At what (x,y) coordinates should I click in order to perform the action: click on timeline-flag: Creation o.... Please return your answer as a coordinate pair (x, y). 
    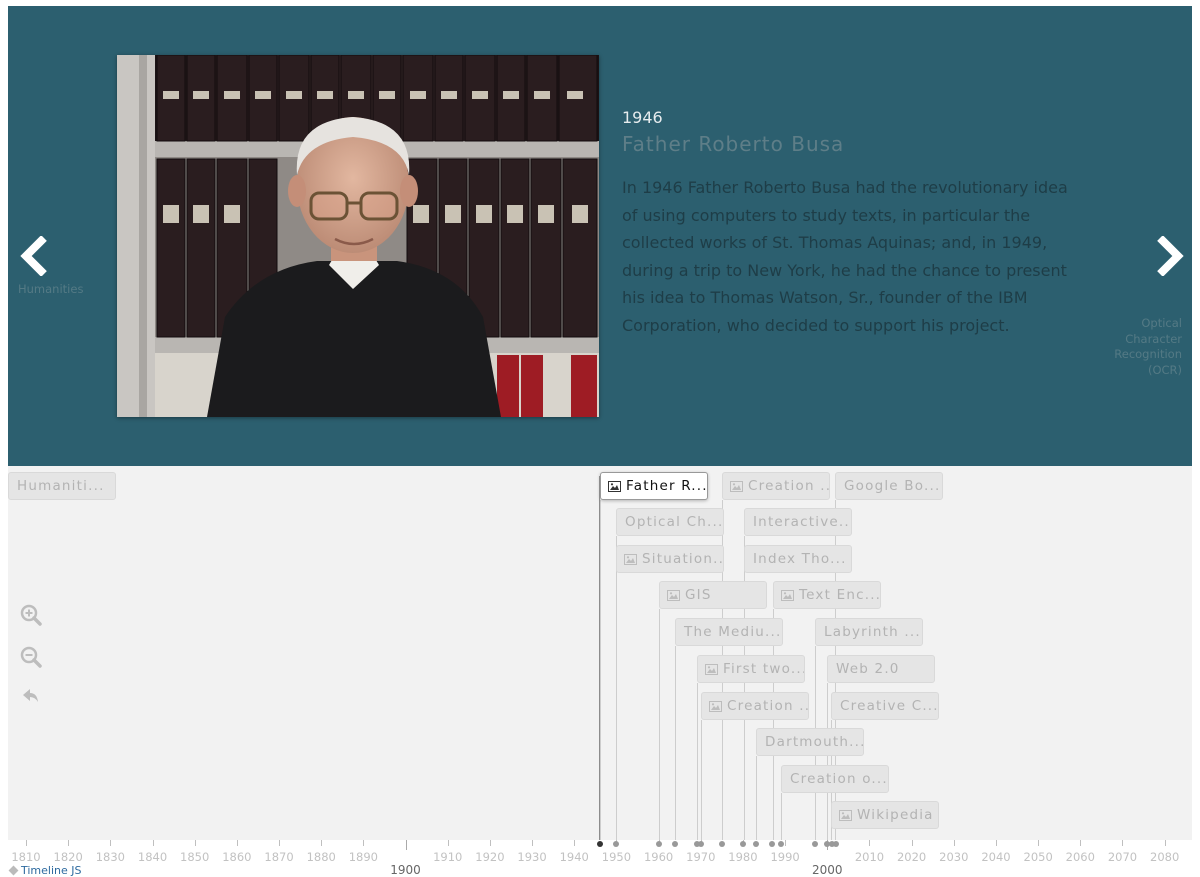
    Looking at the image, I should click on (835, 779).